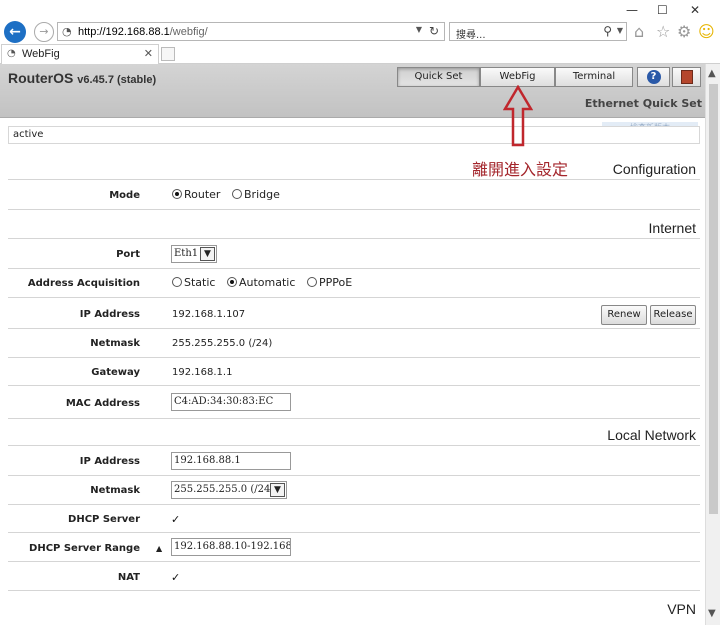 The height and width of the screenshot is (625, 720). What do you see at coordinates (231, 402) in the screenshot?
I see `mac-address-input: C4:AD:34:30:83:EC` at bounding box center [231, 402].